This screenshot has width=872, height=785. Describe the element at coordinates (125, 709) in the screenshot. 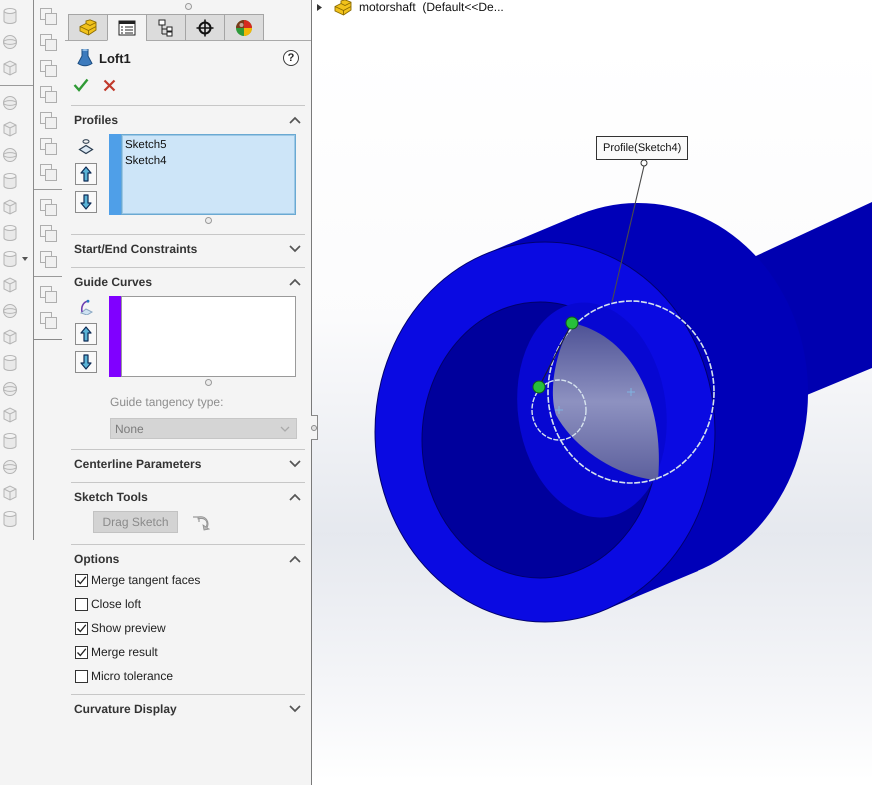

I see `section-title: Curvature Display` at that location.